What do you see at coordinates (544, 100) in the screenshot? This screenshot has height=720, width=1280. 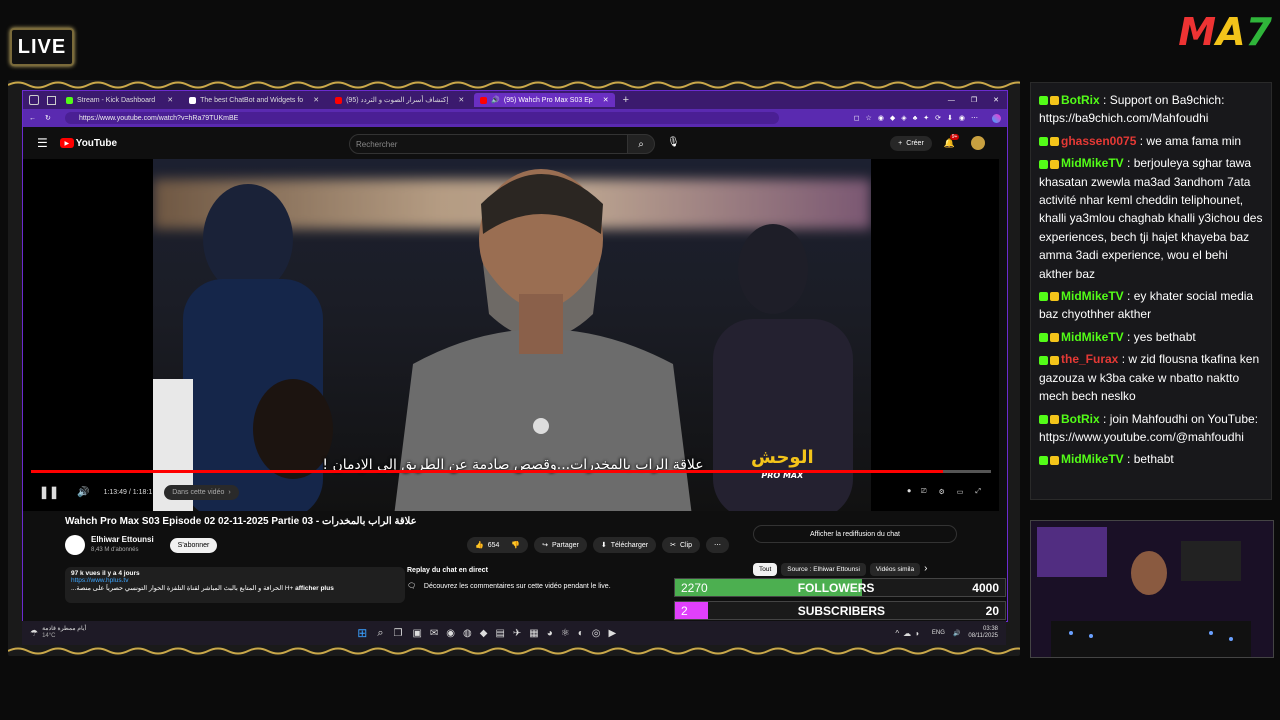 I see `tab-youtube-wahch: 🔊 (95) Wahch Pro Max S03 Ep ✕` at bounding box center [544, 100].